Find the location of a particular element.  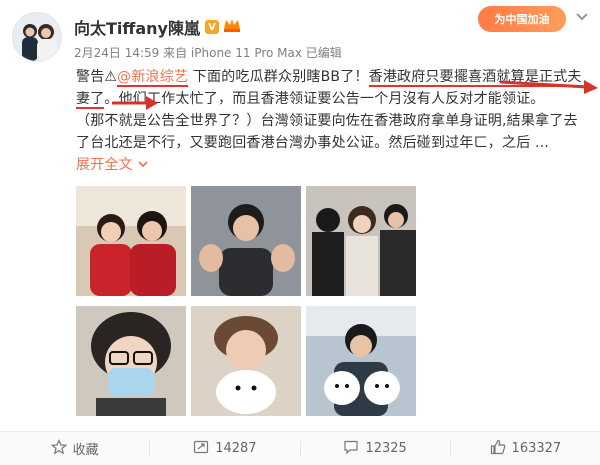

membership-crown-icon is located at coordinates (232, 27).